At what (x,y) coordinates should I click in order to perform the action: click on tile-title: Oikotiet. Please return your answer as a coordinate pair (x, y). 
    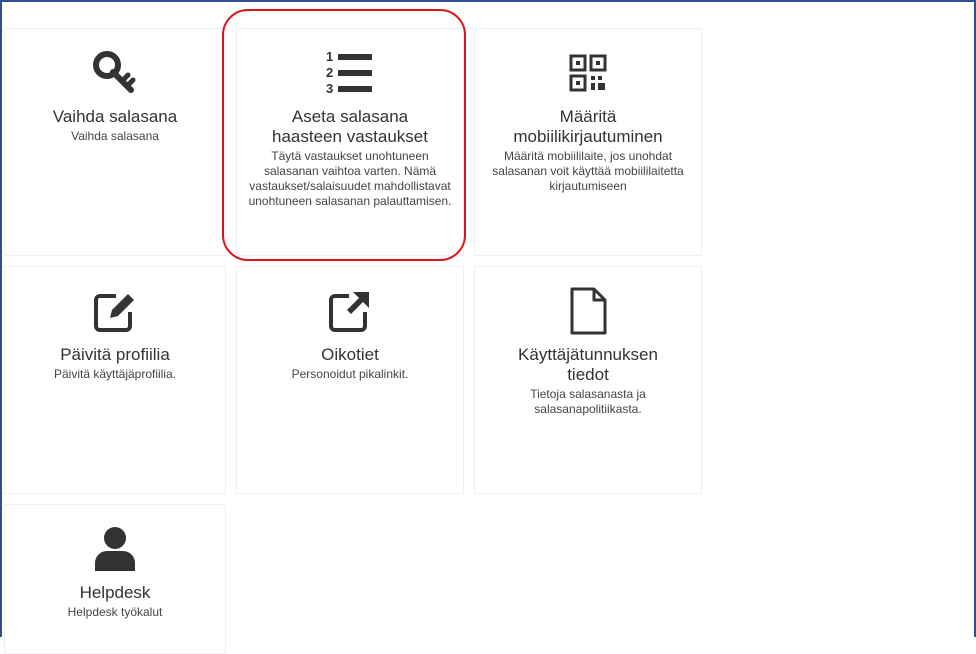
    Looking at the image, I should click on (350, 354).